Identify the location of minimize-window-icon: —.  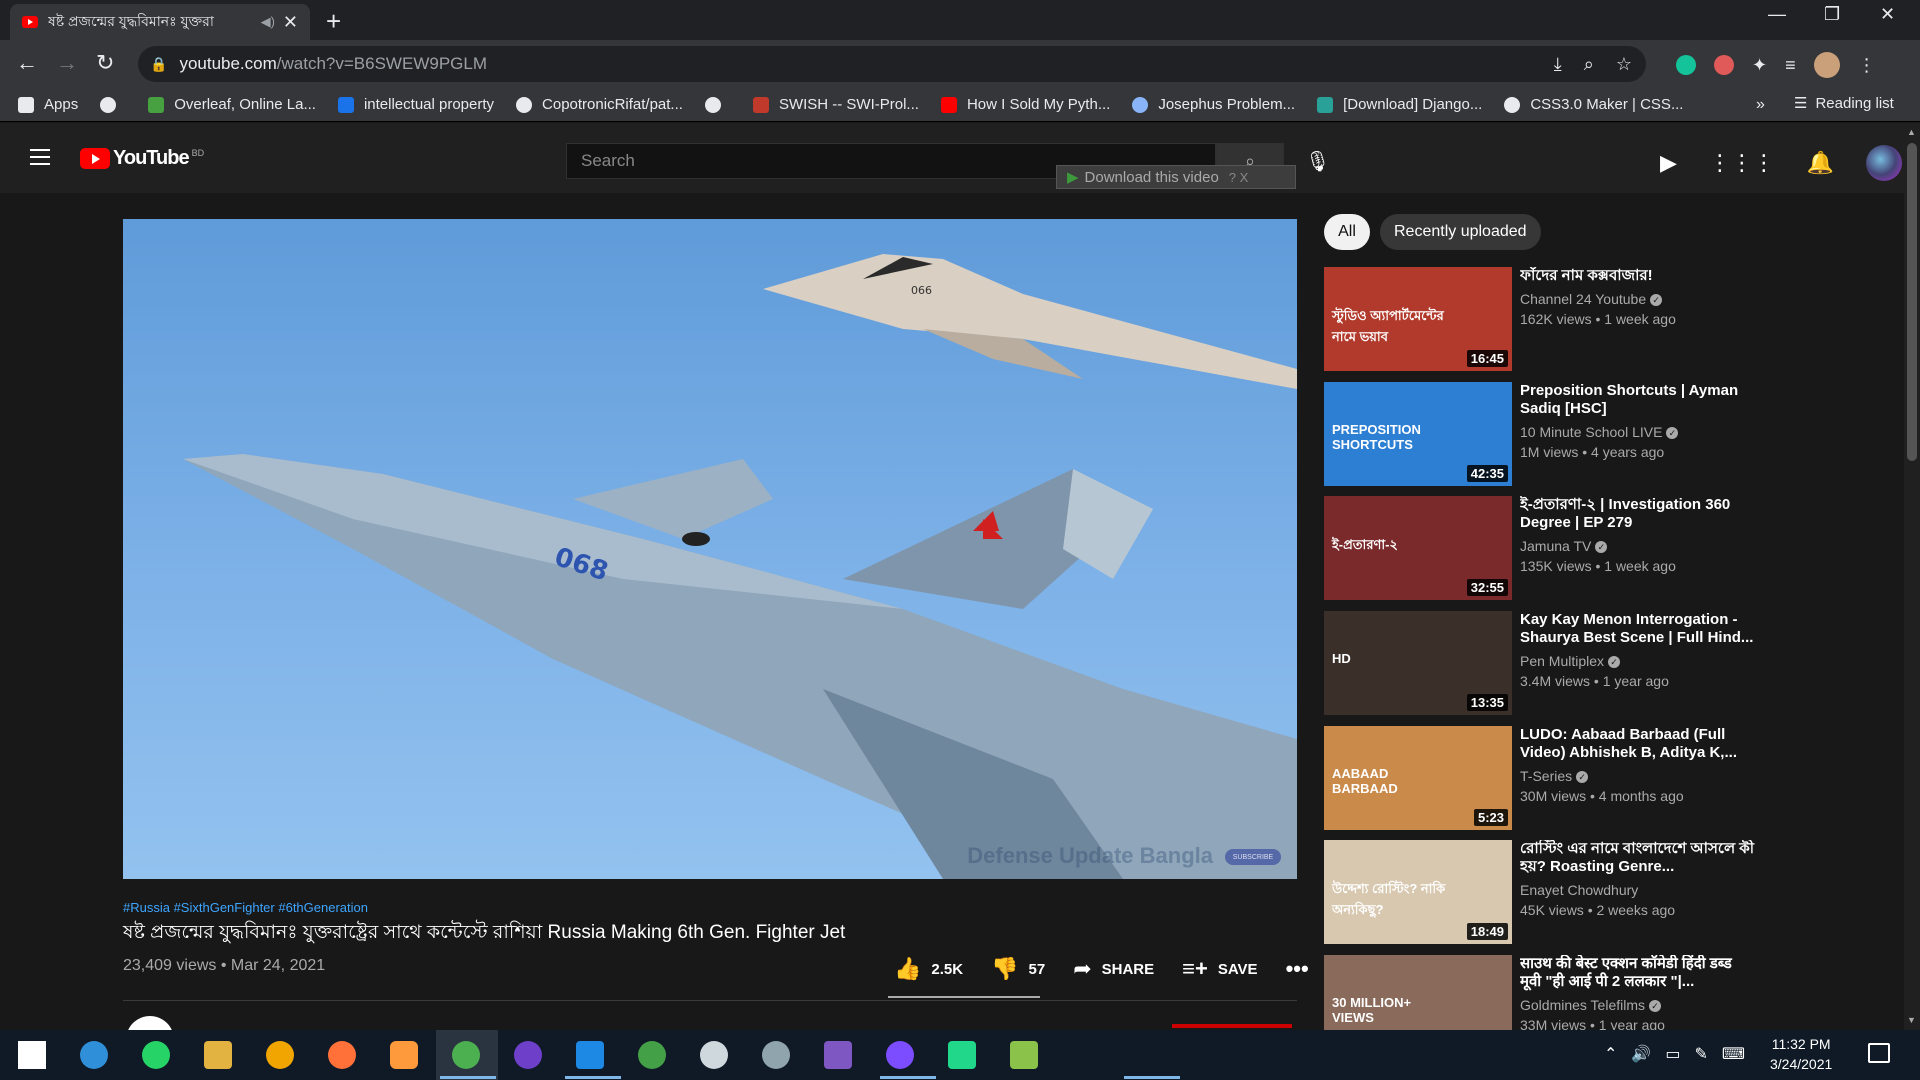
(1777, 14).